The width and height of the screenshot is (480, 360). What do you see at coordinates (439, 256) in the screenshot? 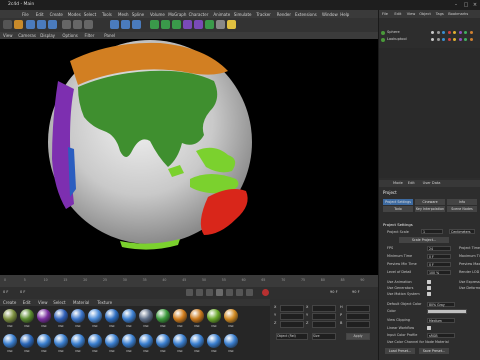
I see `attr-field: 0 F` at bounding box center [439, 256].